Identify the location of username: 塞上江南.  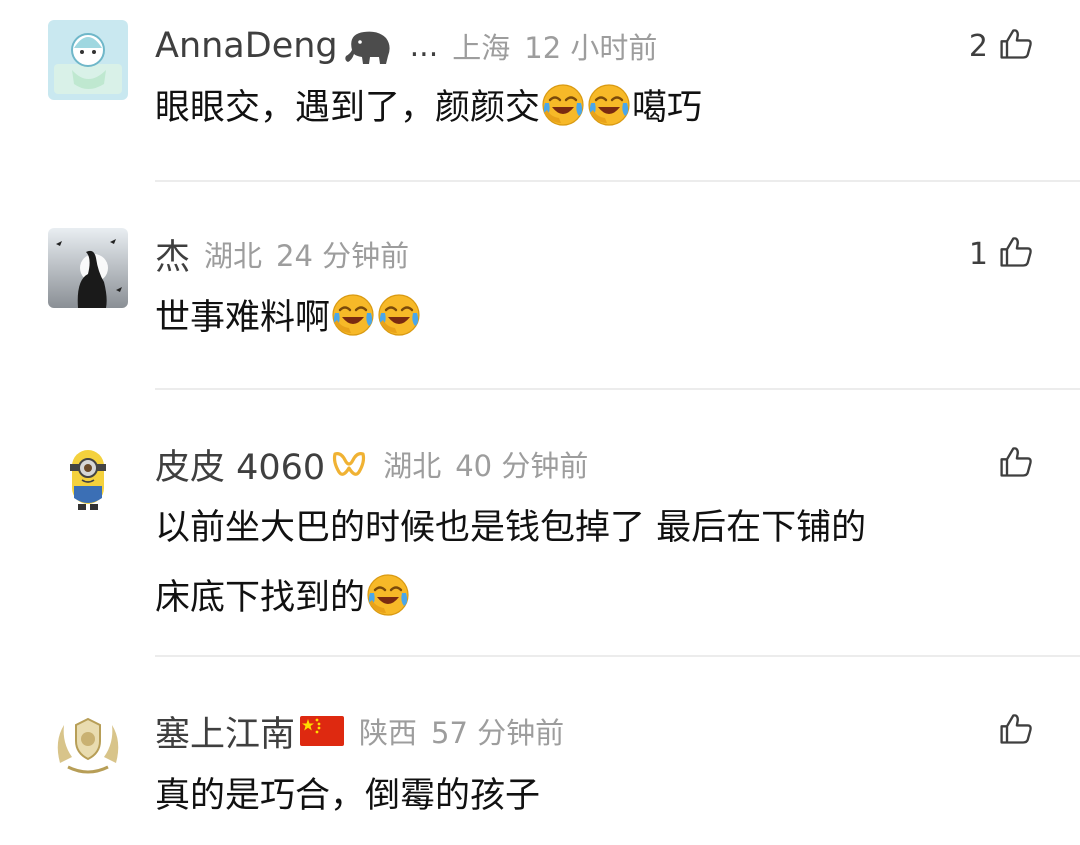
(225, 731).